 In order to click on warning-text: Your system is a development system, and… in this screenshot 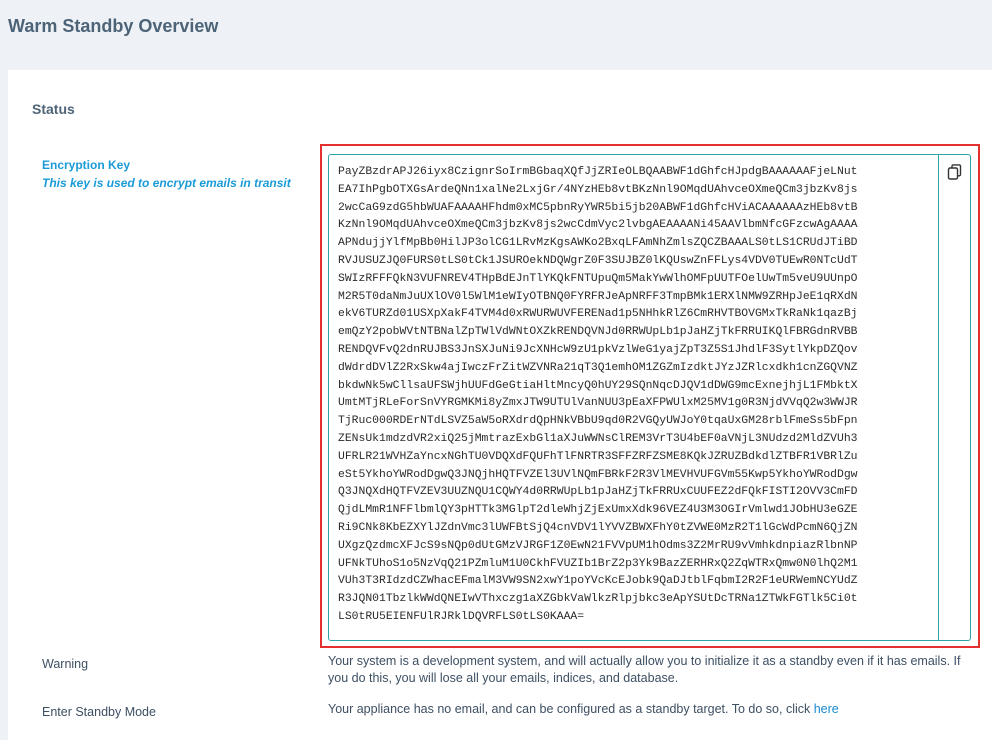, I will do `click(644, 669)`.